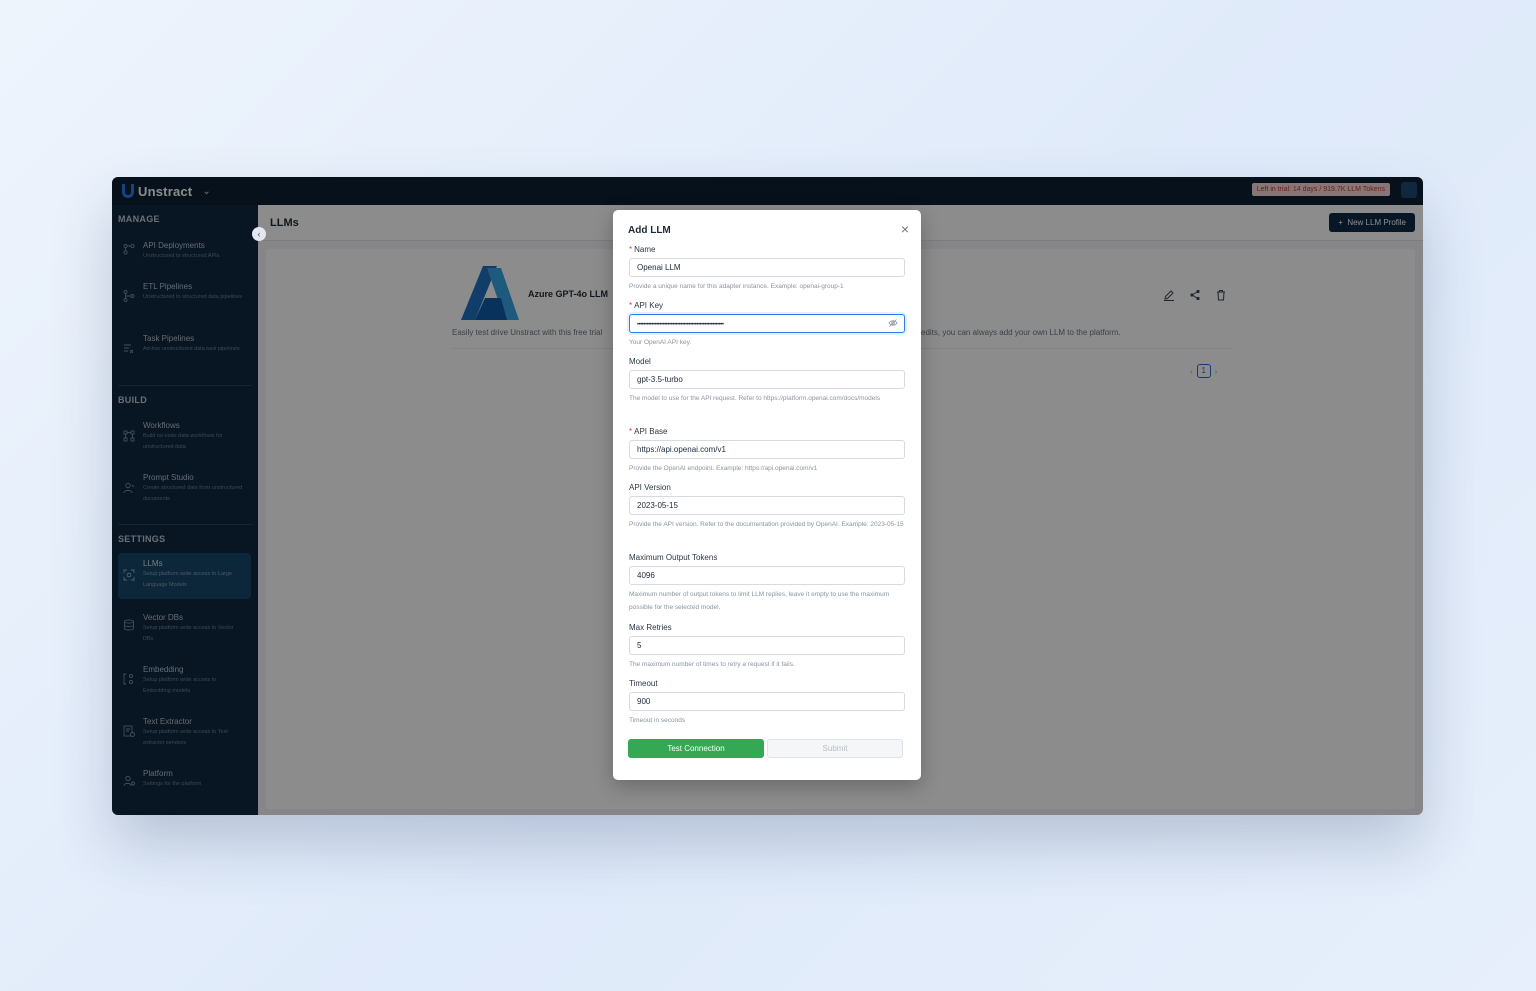  Describe the element at coordinates (650, 487) in the screenshot. I see `api-version-label: API Version` at that location.